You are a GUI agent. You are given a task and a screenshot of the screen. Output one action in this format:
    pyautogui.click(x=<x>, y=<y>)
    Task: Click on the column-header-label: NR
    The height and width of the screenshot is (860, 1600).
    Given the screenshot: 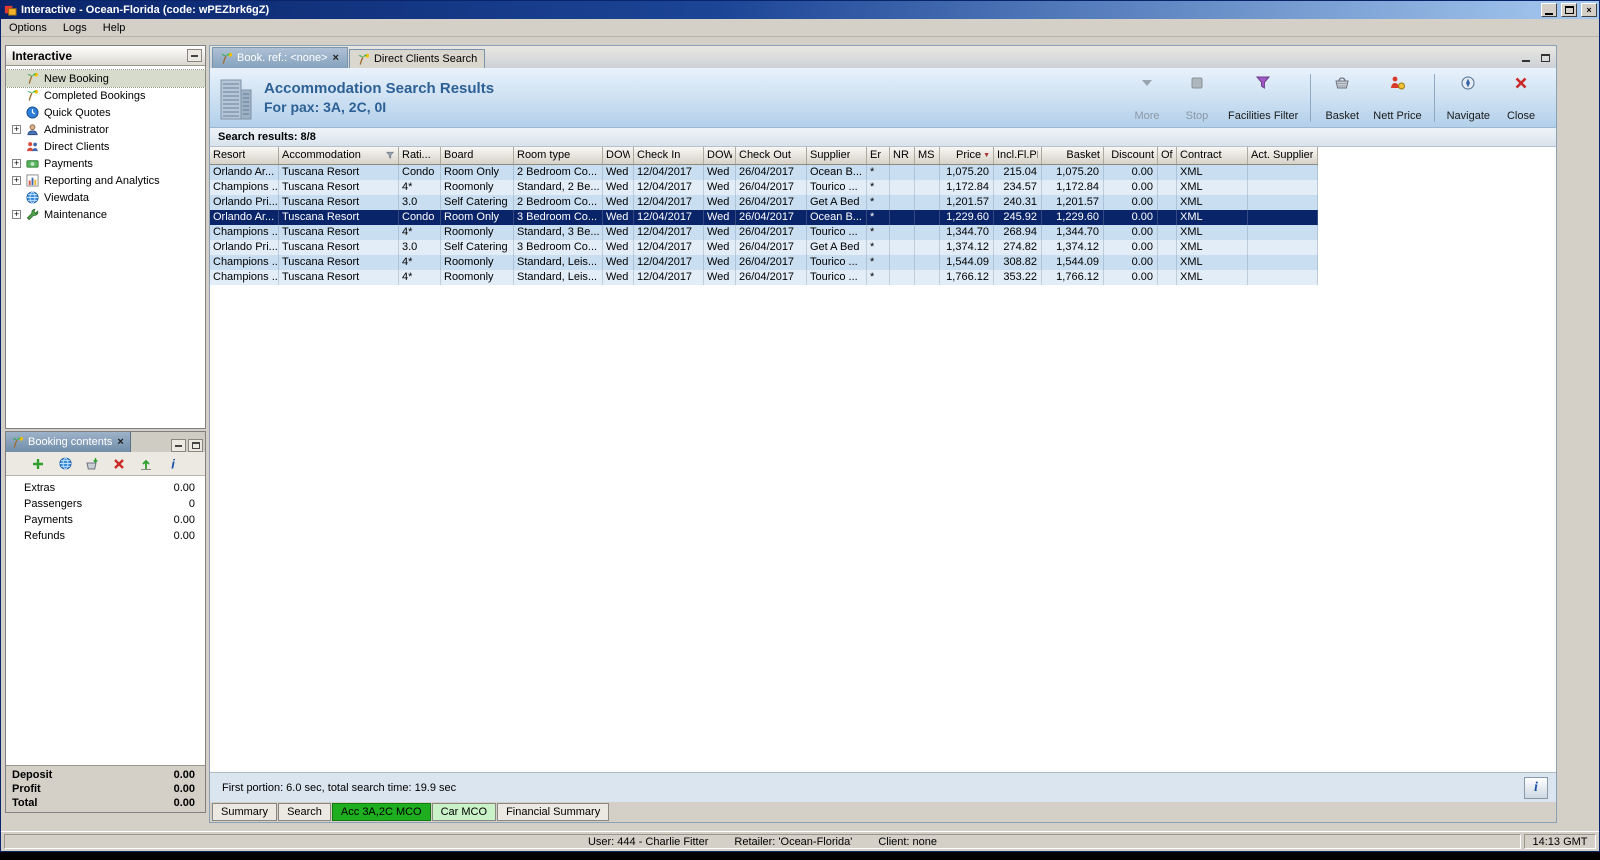 What is the action you would take?
    pyautogui.click(x=901, y=155)
    